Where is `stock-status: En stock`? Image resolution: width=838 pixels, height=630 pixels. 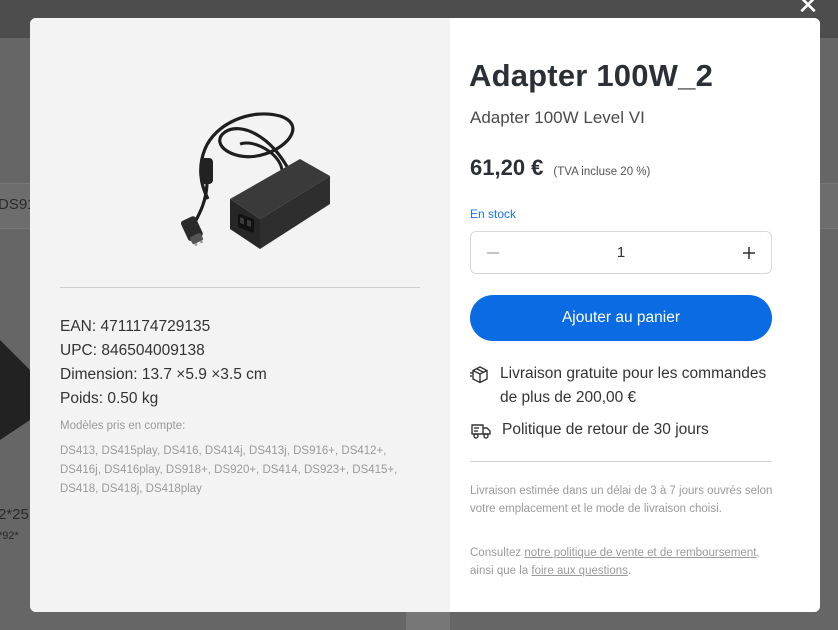
stock-status: En stock is located at coordinates (493, 214).